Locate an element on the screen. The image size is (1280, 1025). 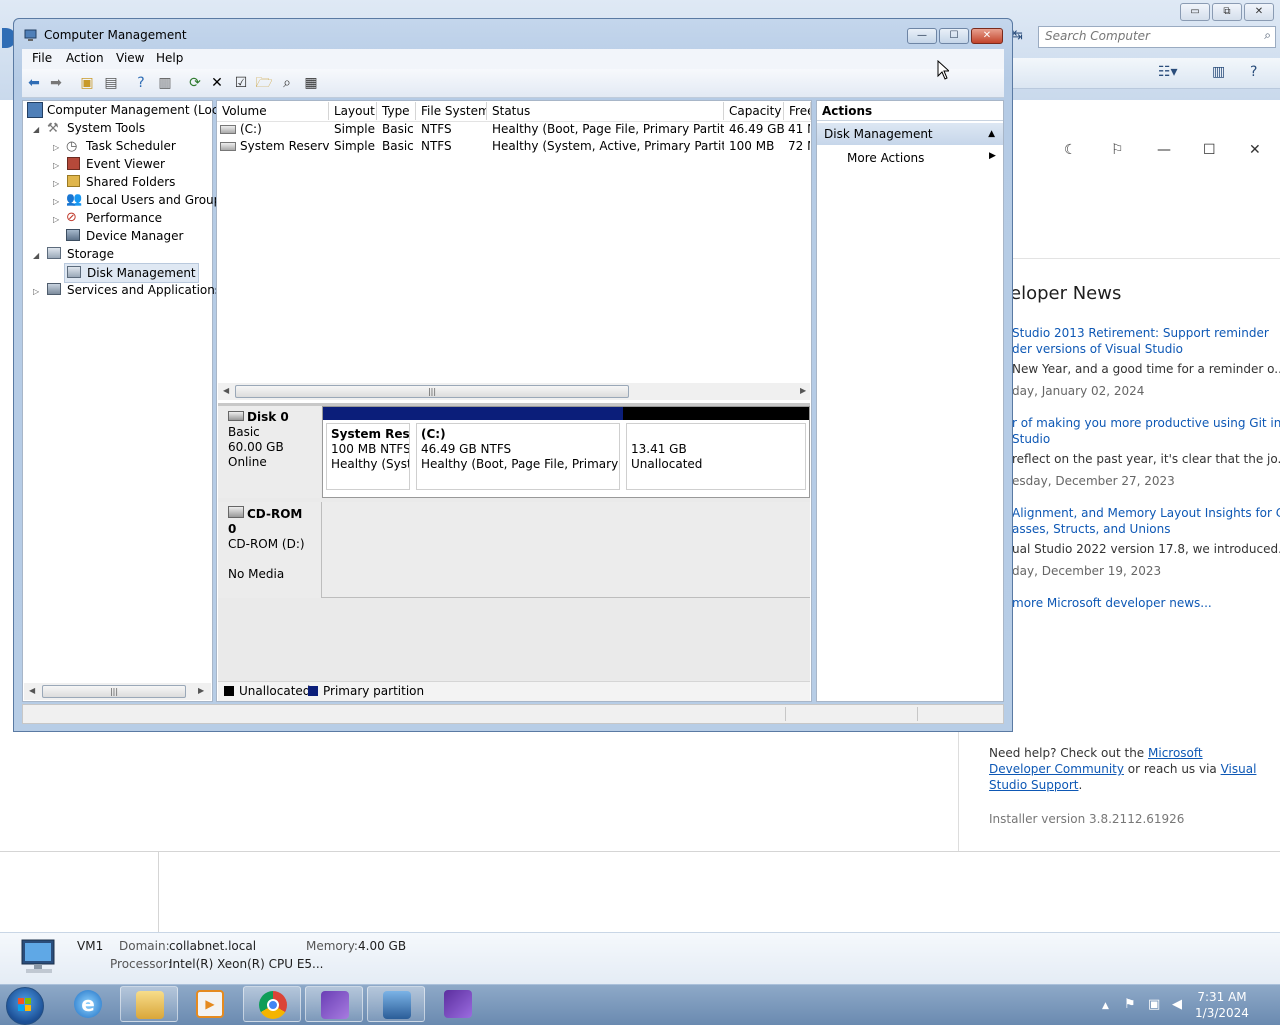
column-header-type: Type is located at coordinates (396, 111).